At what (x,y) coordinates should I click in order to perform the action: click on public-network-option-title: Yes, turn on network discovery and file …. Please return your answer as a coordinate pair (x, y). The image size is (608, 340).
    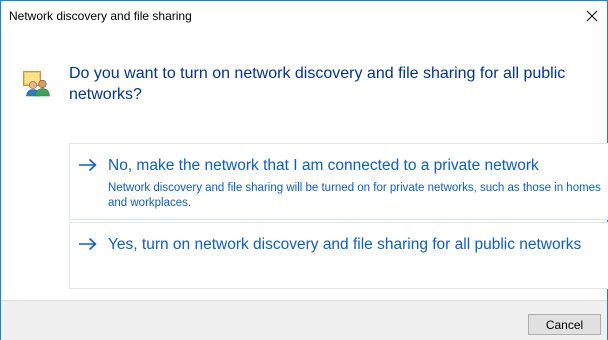
    Looking at the image, I should click on (345, 244).